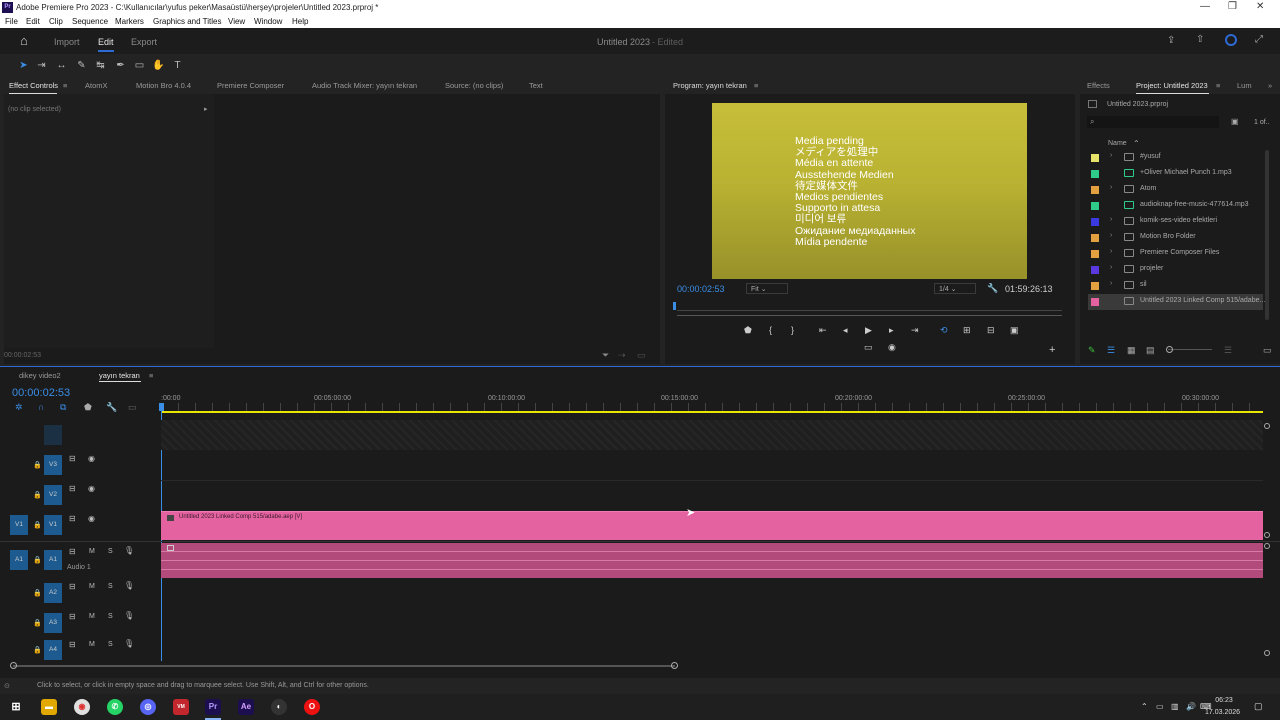  What do you see at coordinates (674, 665) in the screenshot?
I see `scroll-handle-right` at bounding box center [674, 665].